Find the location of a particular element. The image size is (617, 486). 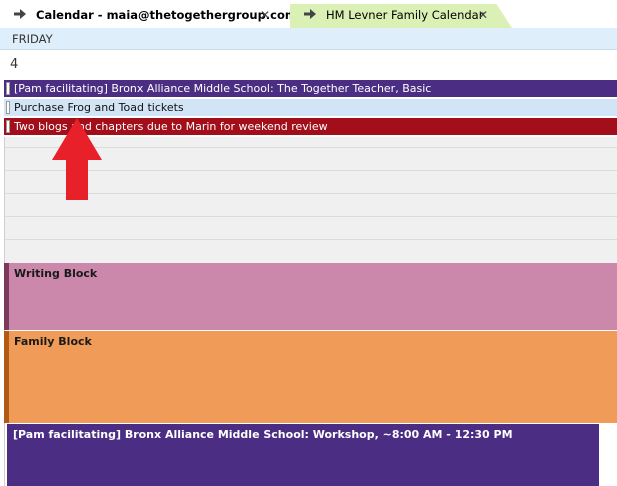

date-number: 4 is located at coordinates (308, 64).